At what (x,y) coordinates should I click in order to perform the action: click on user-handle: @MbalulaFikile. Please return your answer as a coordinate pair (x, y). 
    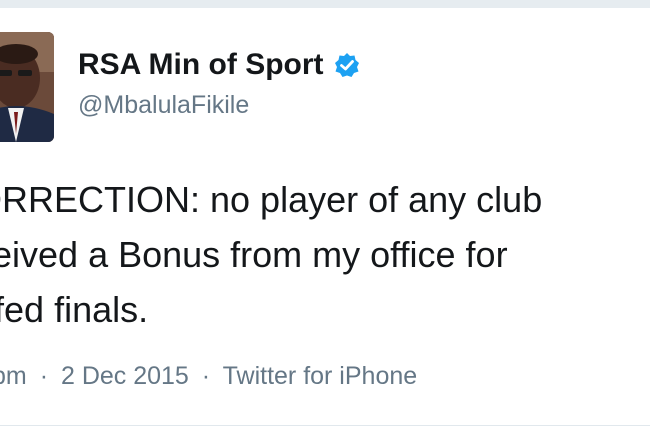
    Looking at the image, I should click on (163, 105).